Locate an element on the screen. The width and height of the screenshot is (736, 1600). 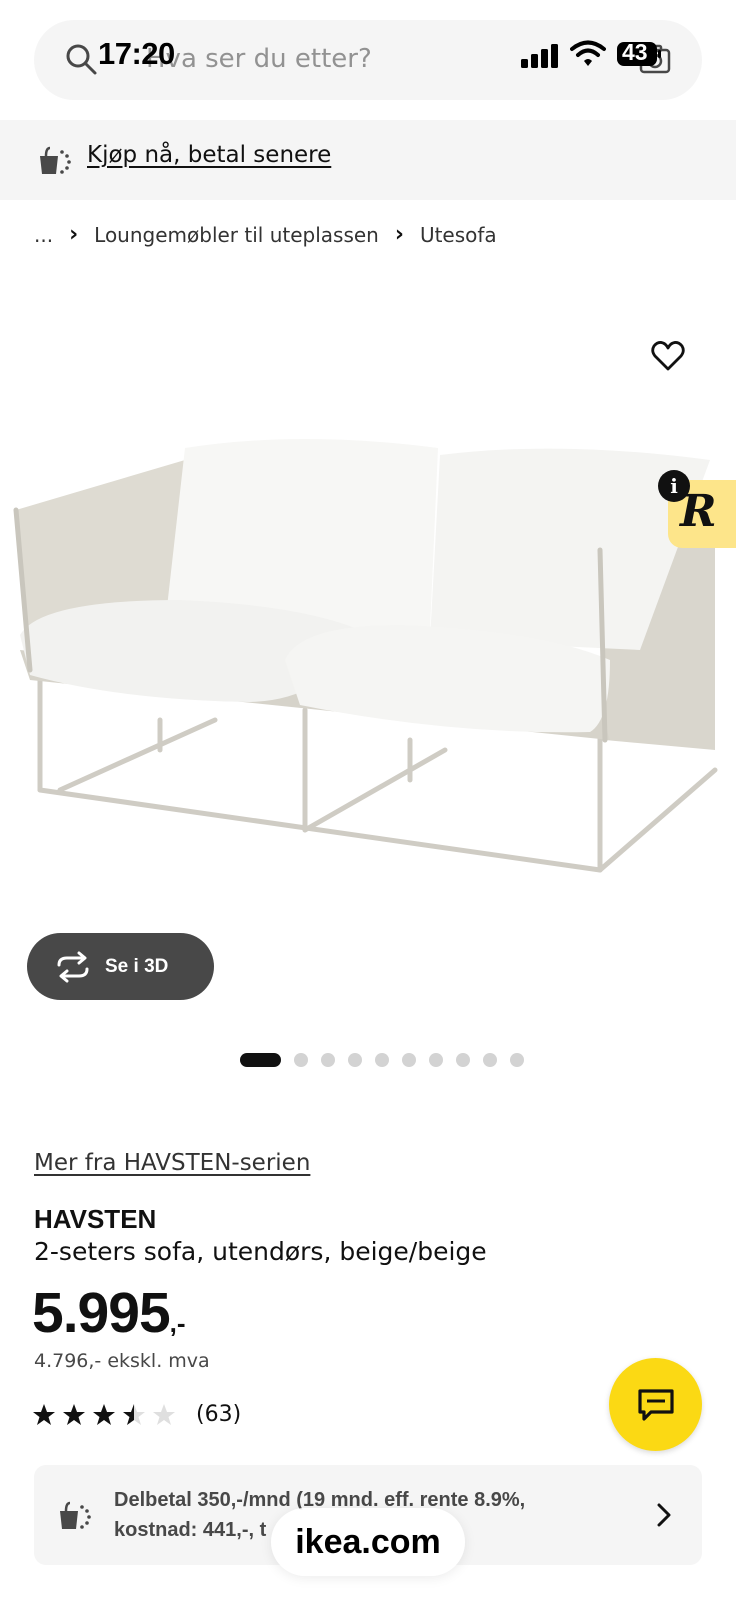
battery-level: 43 is located at coordinates (635, 52).